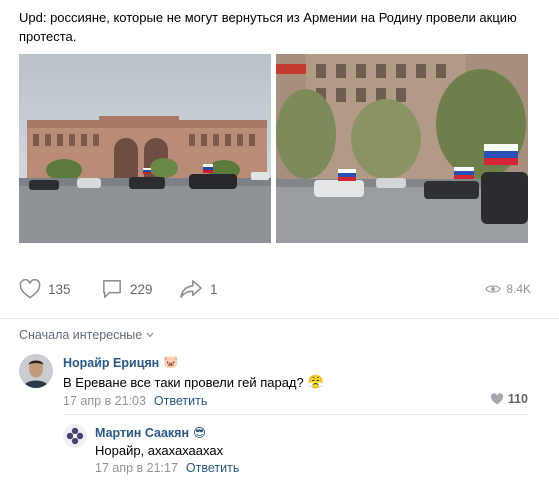 This screenshot has height=491, width=559. I want to click on angry-face-icon: 😤, so click(315, 381).